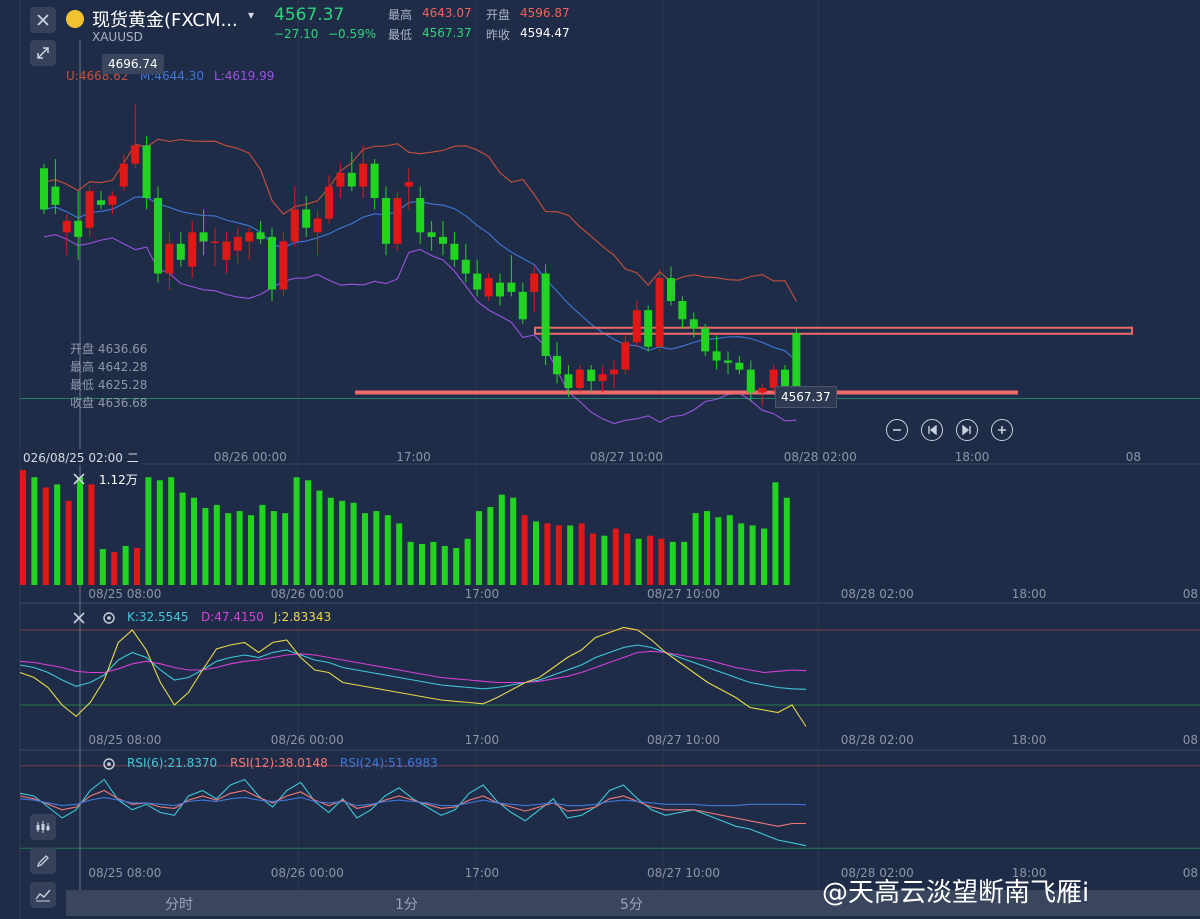  I want to click on price-change-pct: −0.59%, so click(352, 34).